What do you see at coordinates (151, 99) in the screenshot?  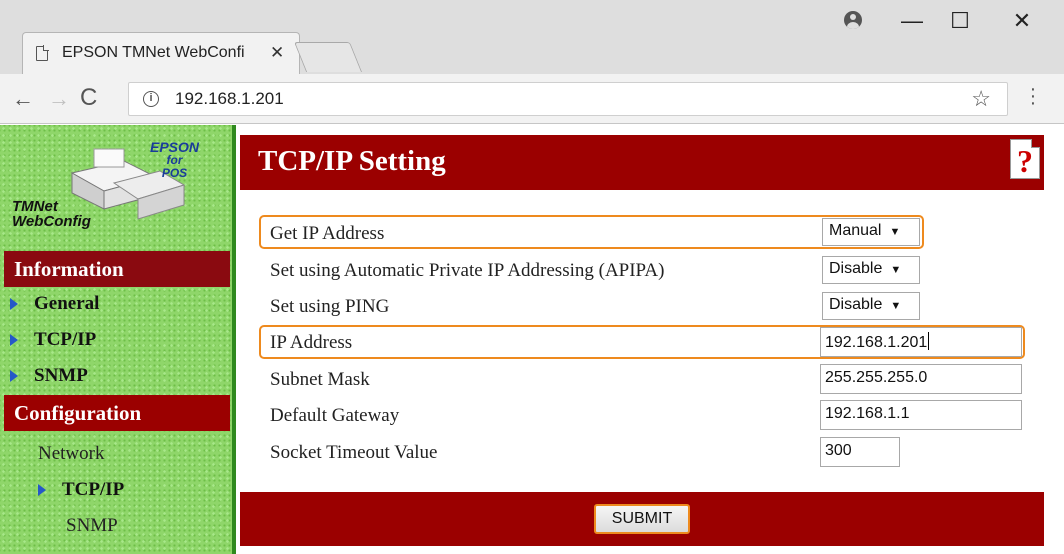 I see `info-icon: i` at bounding box center [151, 99].